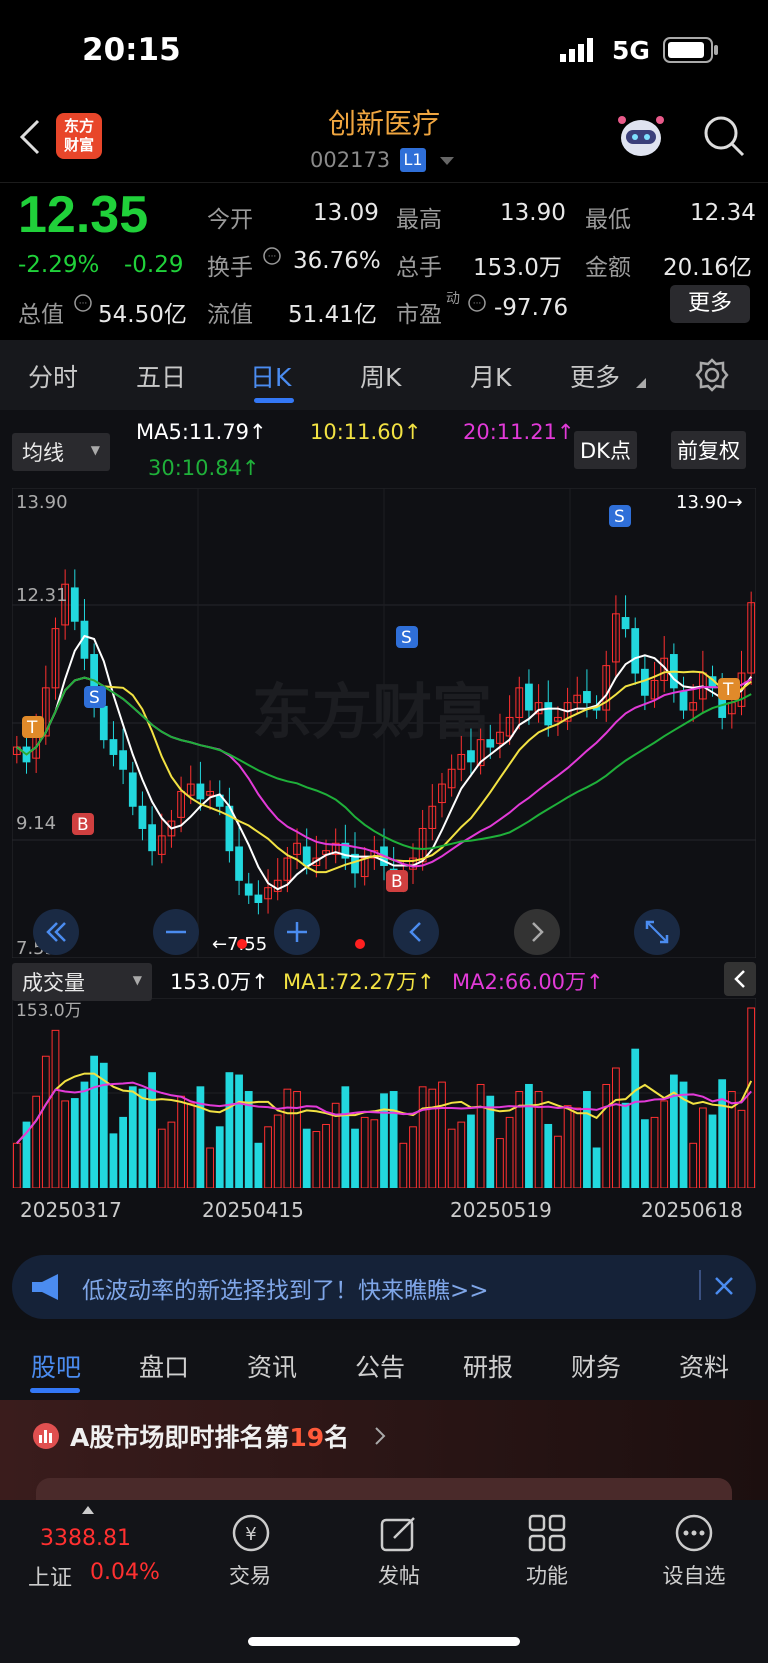 Image resolution: width=768 pixels, height=1663 pixels. I want to click on tab-finance: 财务, so click(596, 1366).